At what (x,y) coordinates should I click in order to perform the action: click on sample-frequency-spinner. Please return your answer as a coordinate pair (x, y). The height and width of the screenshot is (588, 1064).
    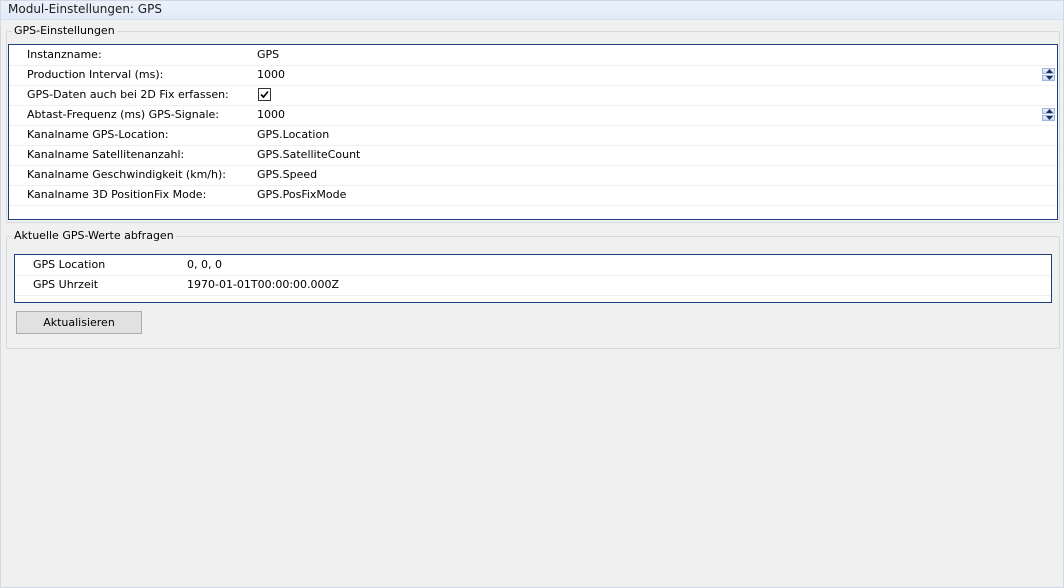
    Looking at the image, I should click on (1048, 115).